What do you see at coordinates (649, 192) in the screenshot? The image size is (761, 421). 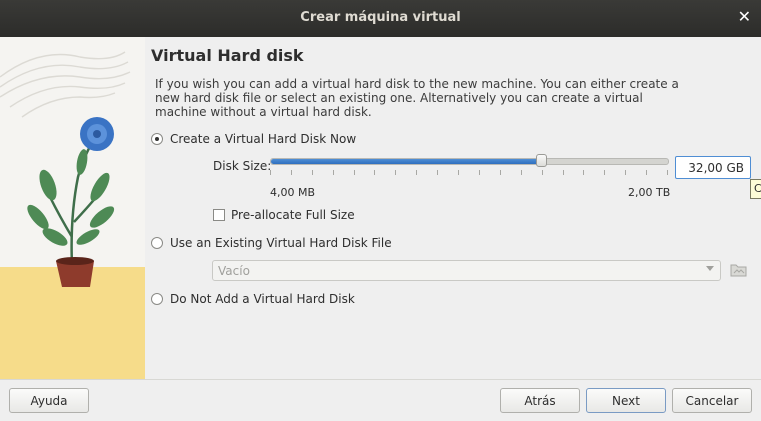 I see `disk-size-max-label: 2,00 TB` at bounding box center [649, 192].